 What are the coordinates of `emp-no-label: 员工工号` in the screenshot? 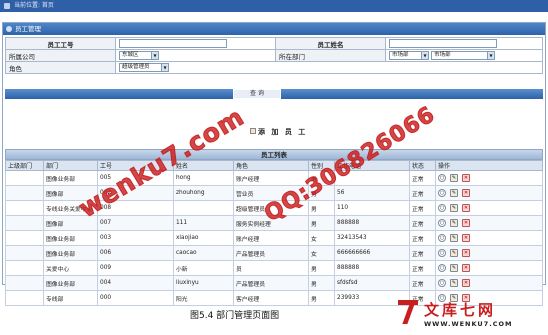 It's located at (60, 43).